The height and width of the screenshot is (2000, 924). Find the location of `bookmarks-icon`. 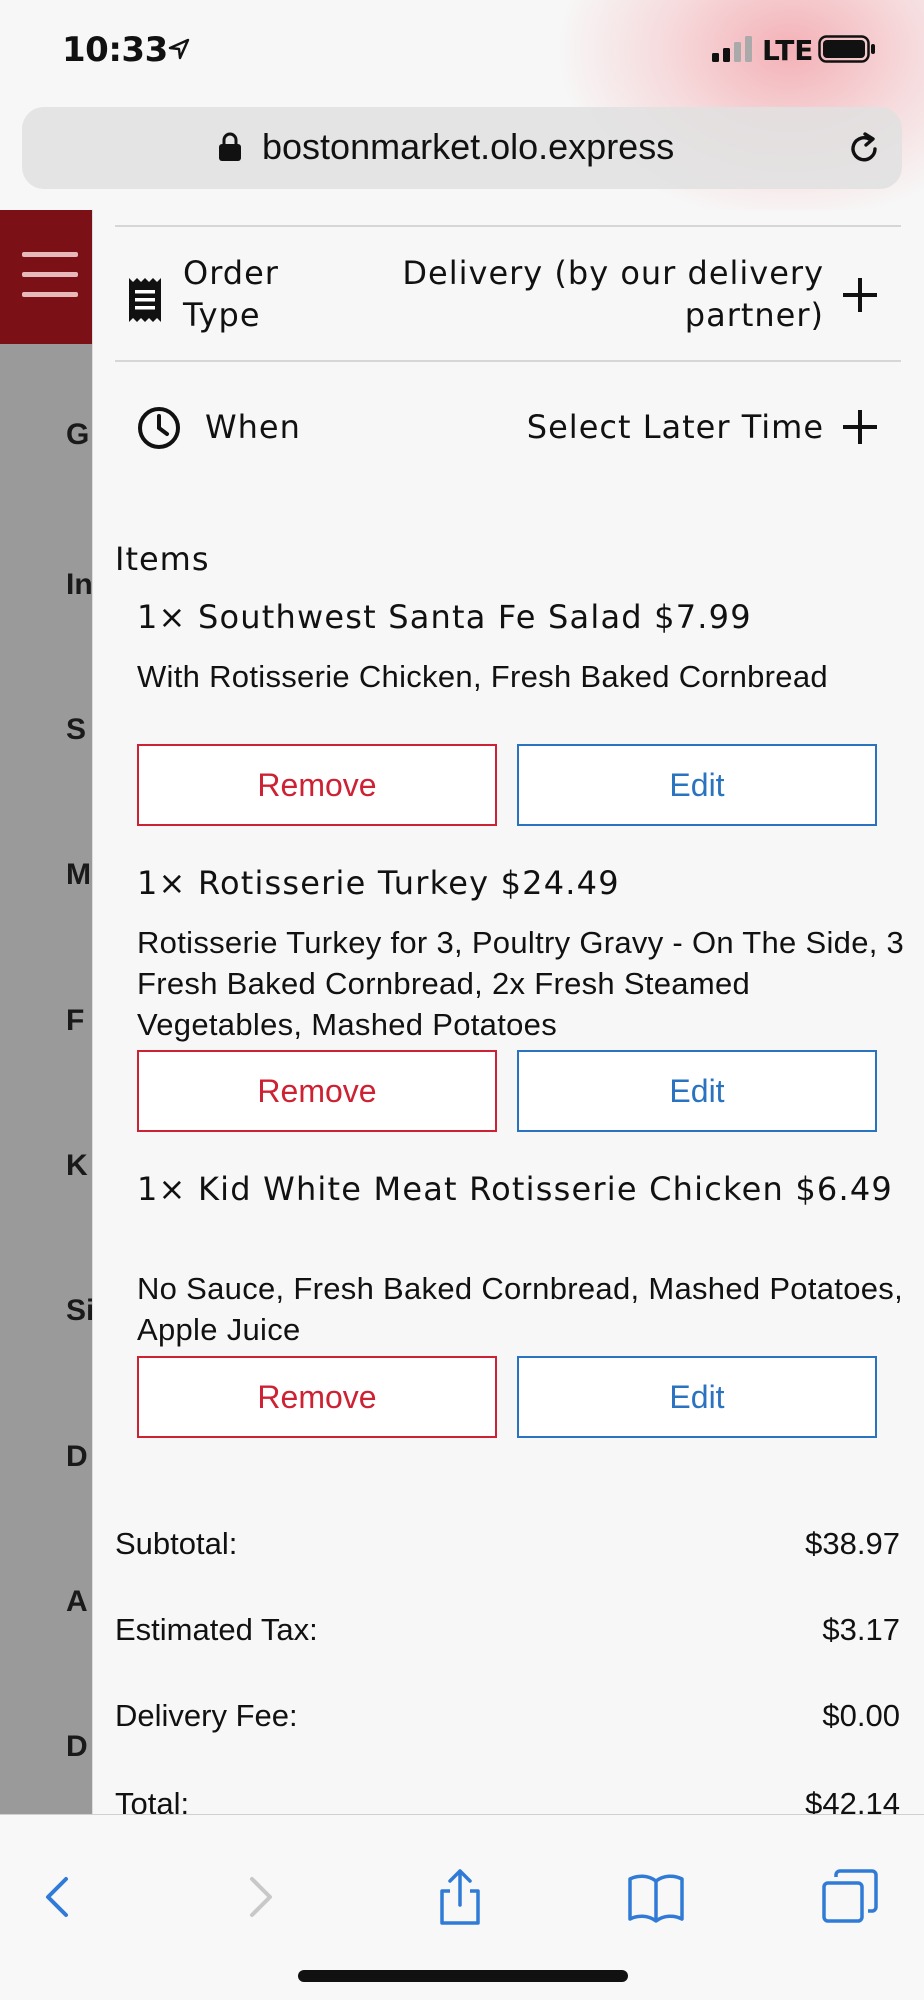

bookmarks-icon is located at coordinates (656, 1897).